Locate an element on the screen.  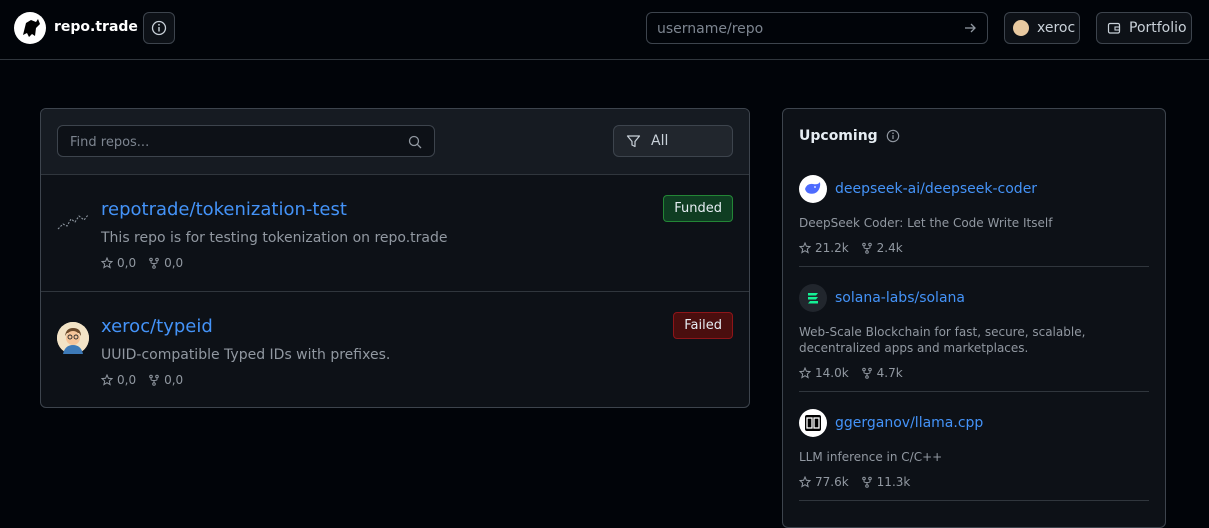
find-repos-box is located at coordinates (246, 141).